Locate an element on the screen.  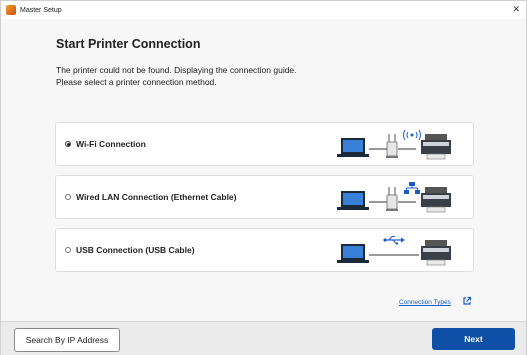
wired-lan-illustration is located at coordinates (394, 197).